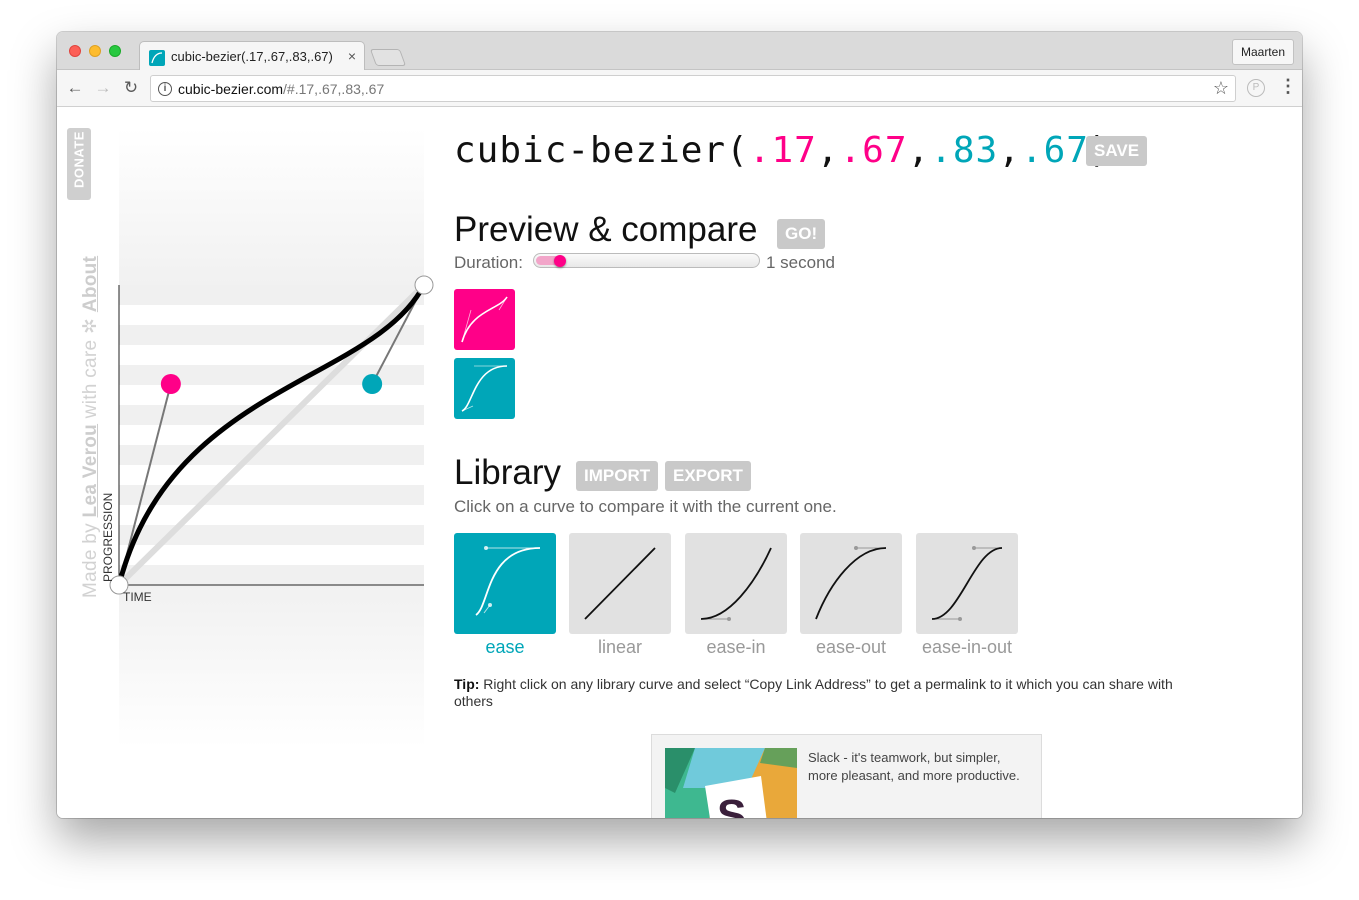 The height and width of the screenshot is (900, 1359). Describe the element at coordinates (467, 684) in the screenshot. I see `tip-bold: Tip:` at that location.